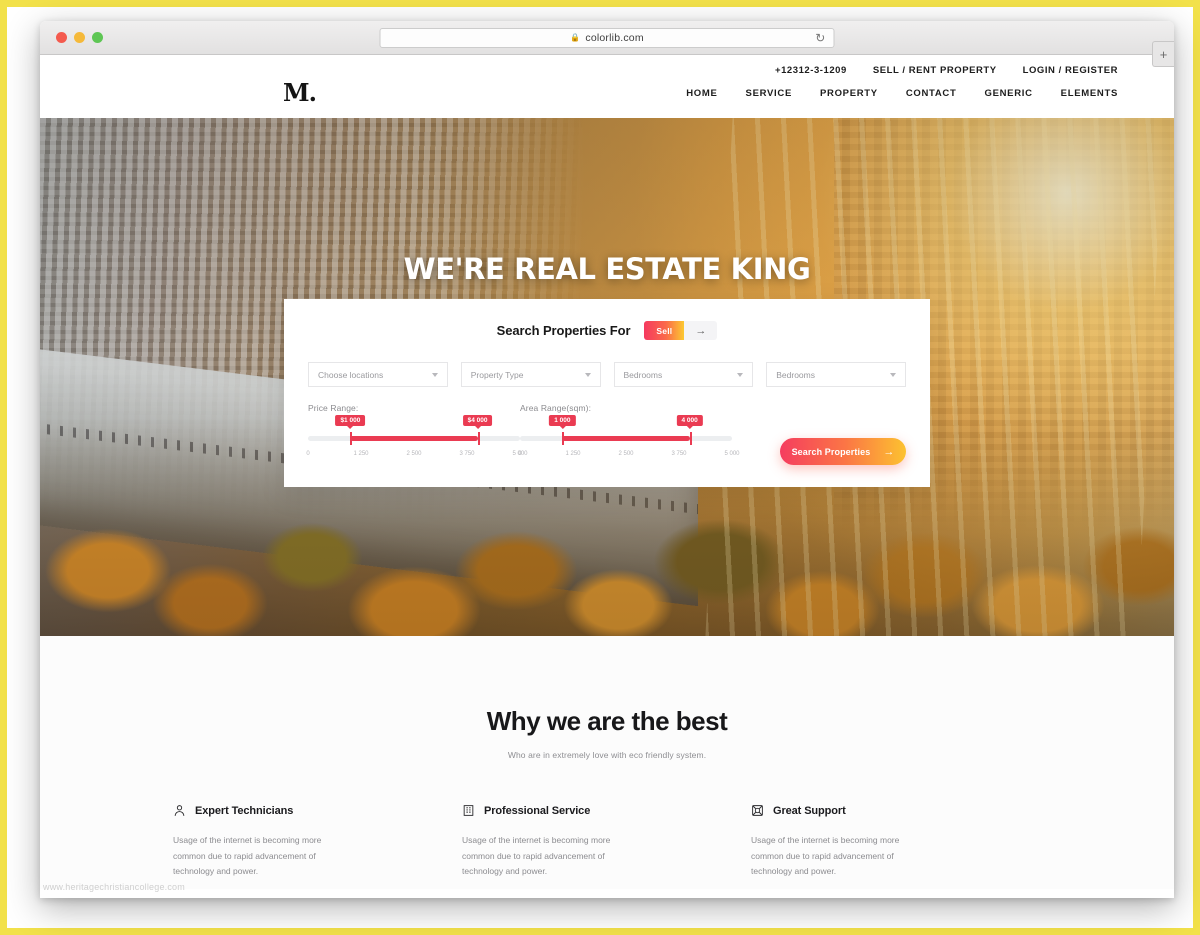 The height and width of the screenshot is (935, 1200). I want to click on feature-title: Professional Service, so click(537, 810).